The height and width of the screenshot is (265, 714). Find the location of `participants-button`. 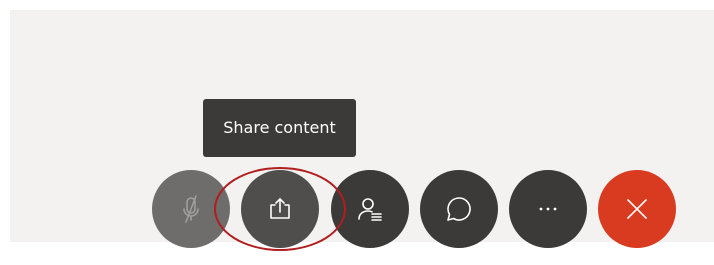

participants-button is located at coordinates (370, 209).